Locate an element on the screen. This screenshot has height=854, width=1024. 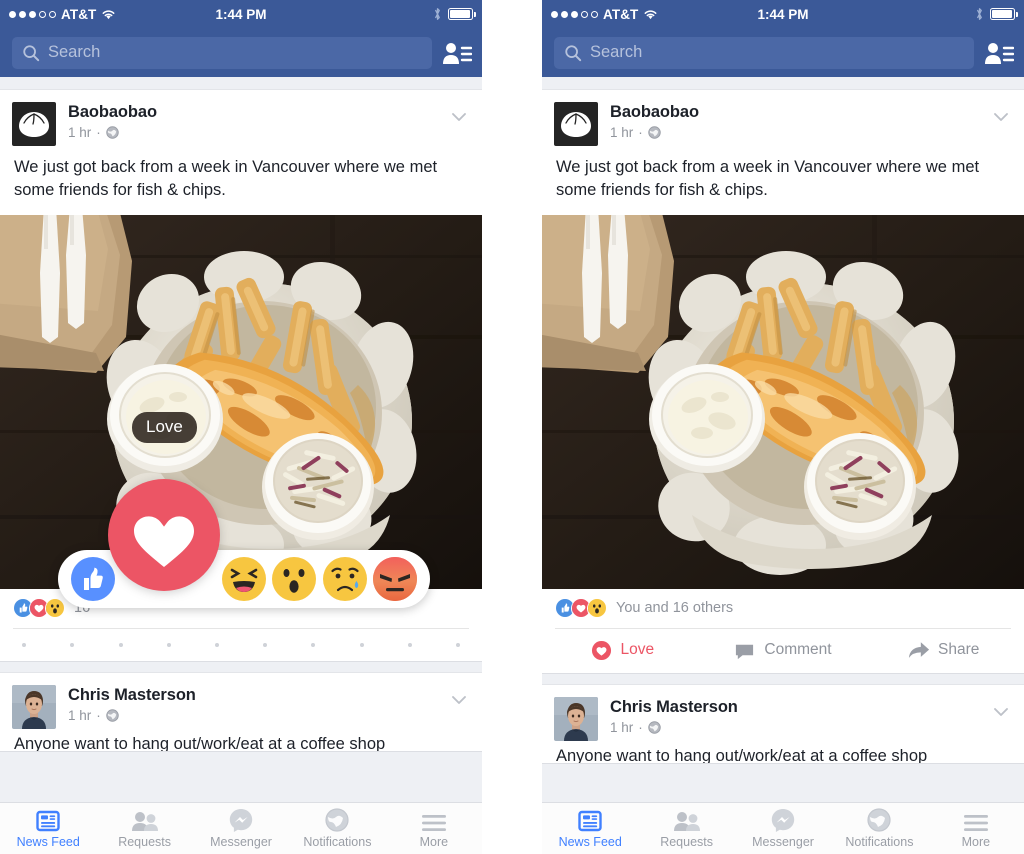
reaction-option-love is located at coordinates (164, 535).